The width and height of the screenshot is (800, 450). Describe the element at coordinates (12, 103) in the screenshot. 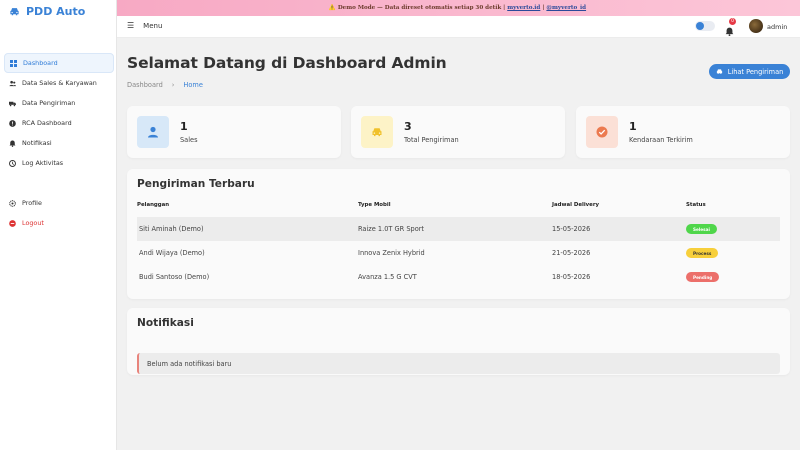

I see `truck-icon` at that location.